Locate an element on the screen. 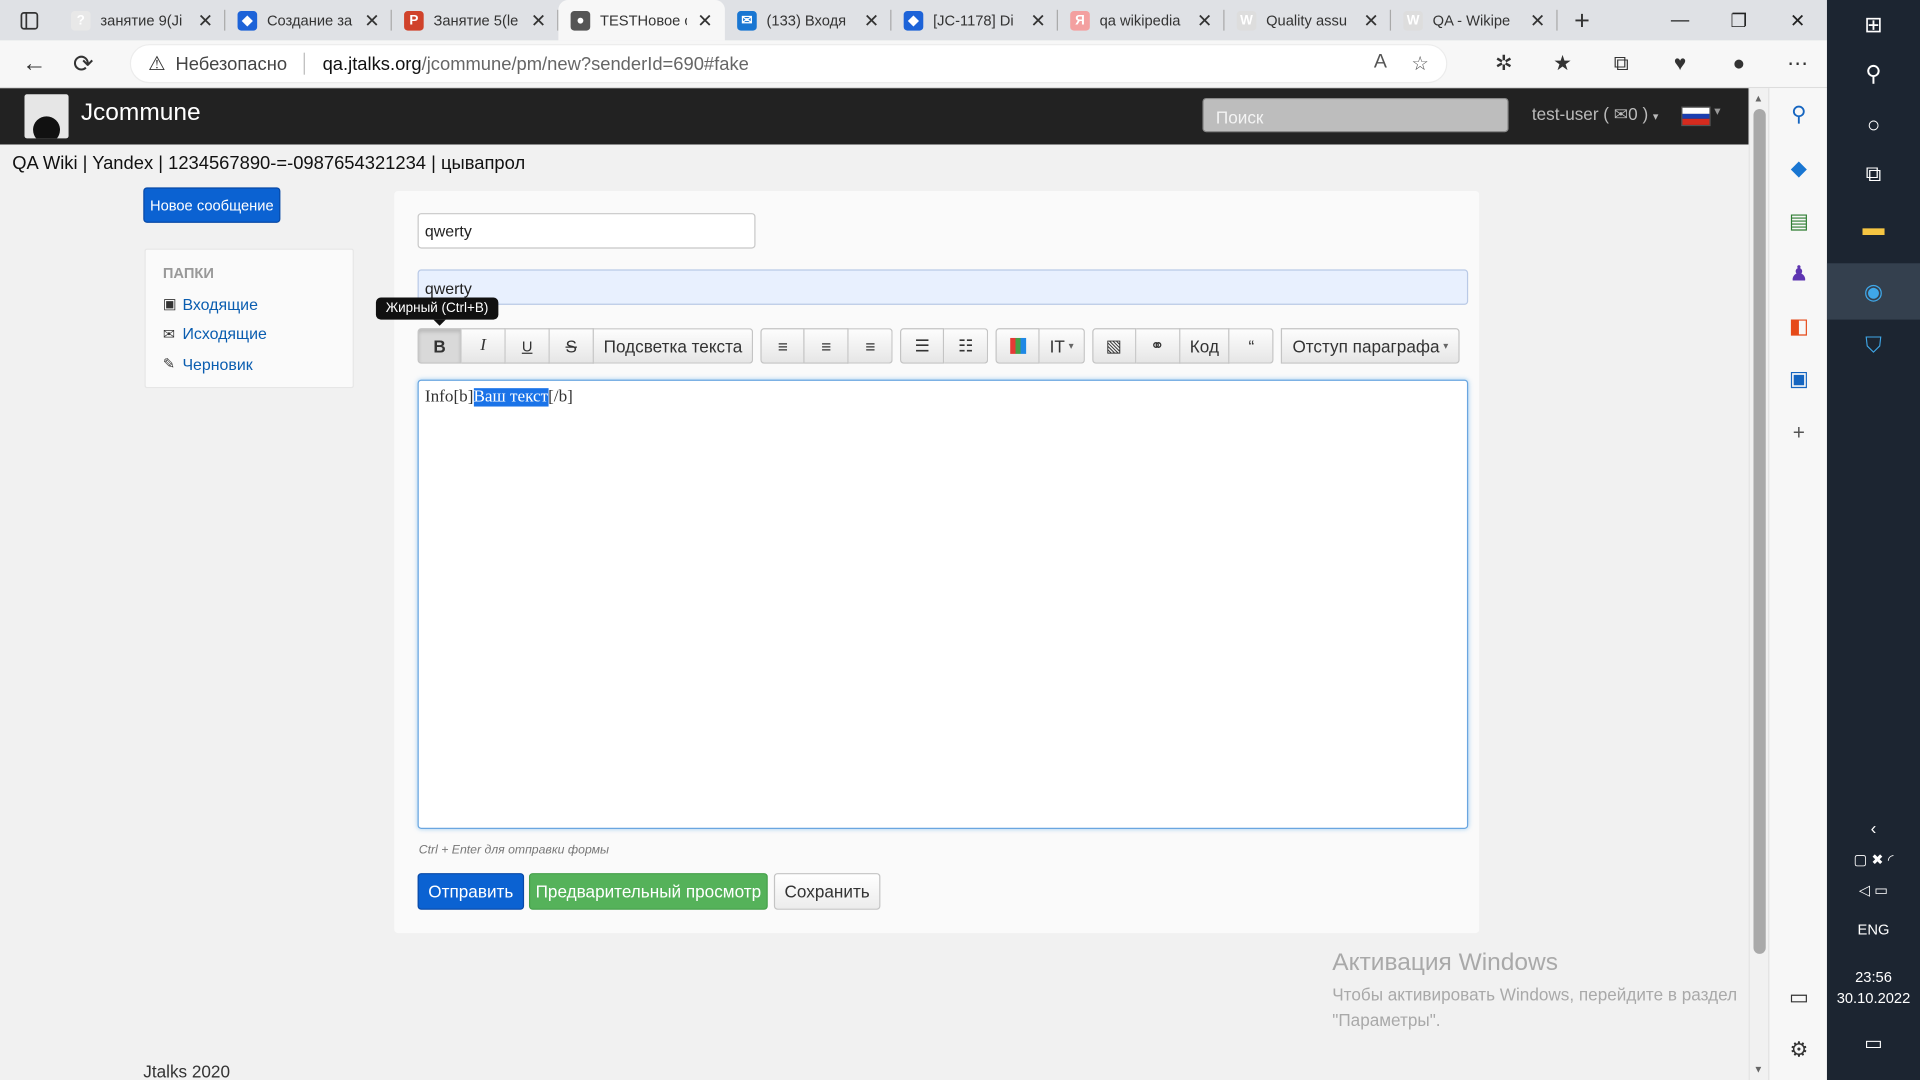  games-icon: ♟ is located at coordinates (1798, 274).